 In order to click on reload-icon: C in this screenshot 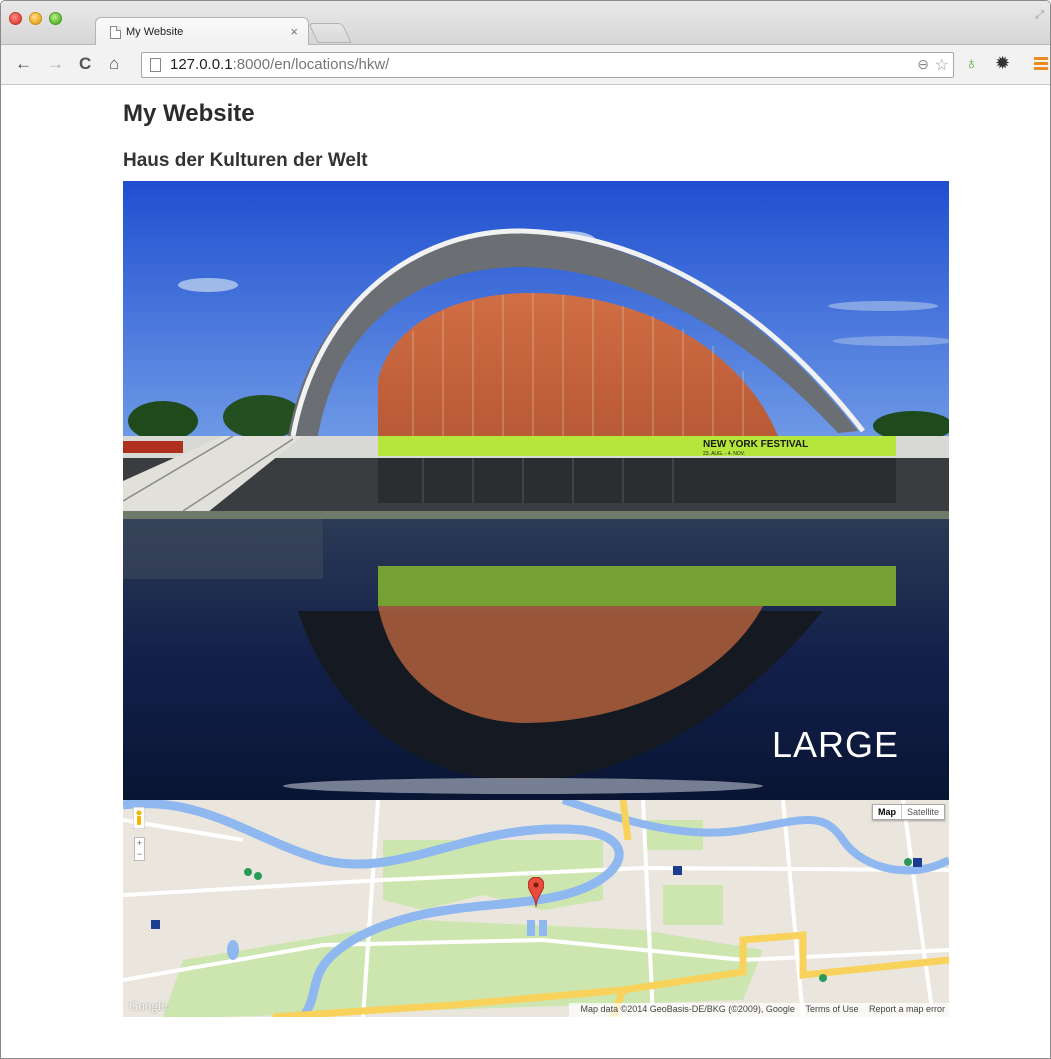, I will do `click(85, 64)`.